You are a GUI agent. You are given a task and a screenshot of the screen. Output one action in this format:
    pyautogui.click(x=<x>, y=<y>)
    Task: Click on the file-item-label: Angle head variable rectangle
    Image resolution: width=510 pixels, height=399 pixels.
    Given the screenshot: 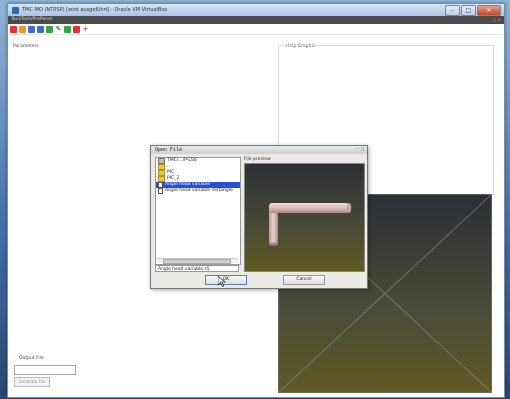 What is the action you would take?
    pyautogui.click(x=199, y=190)
    